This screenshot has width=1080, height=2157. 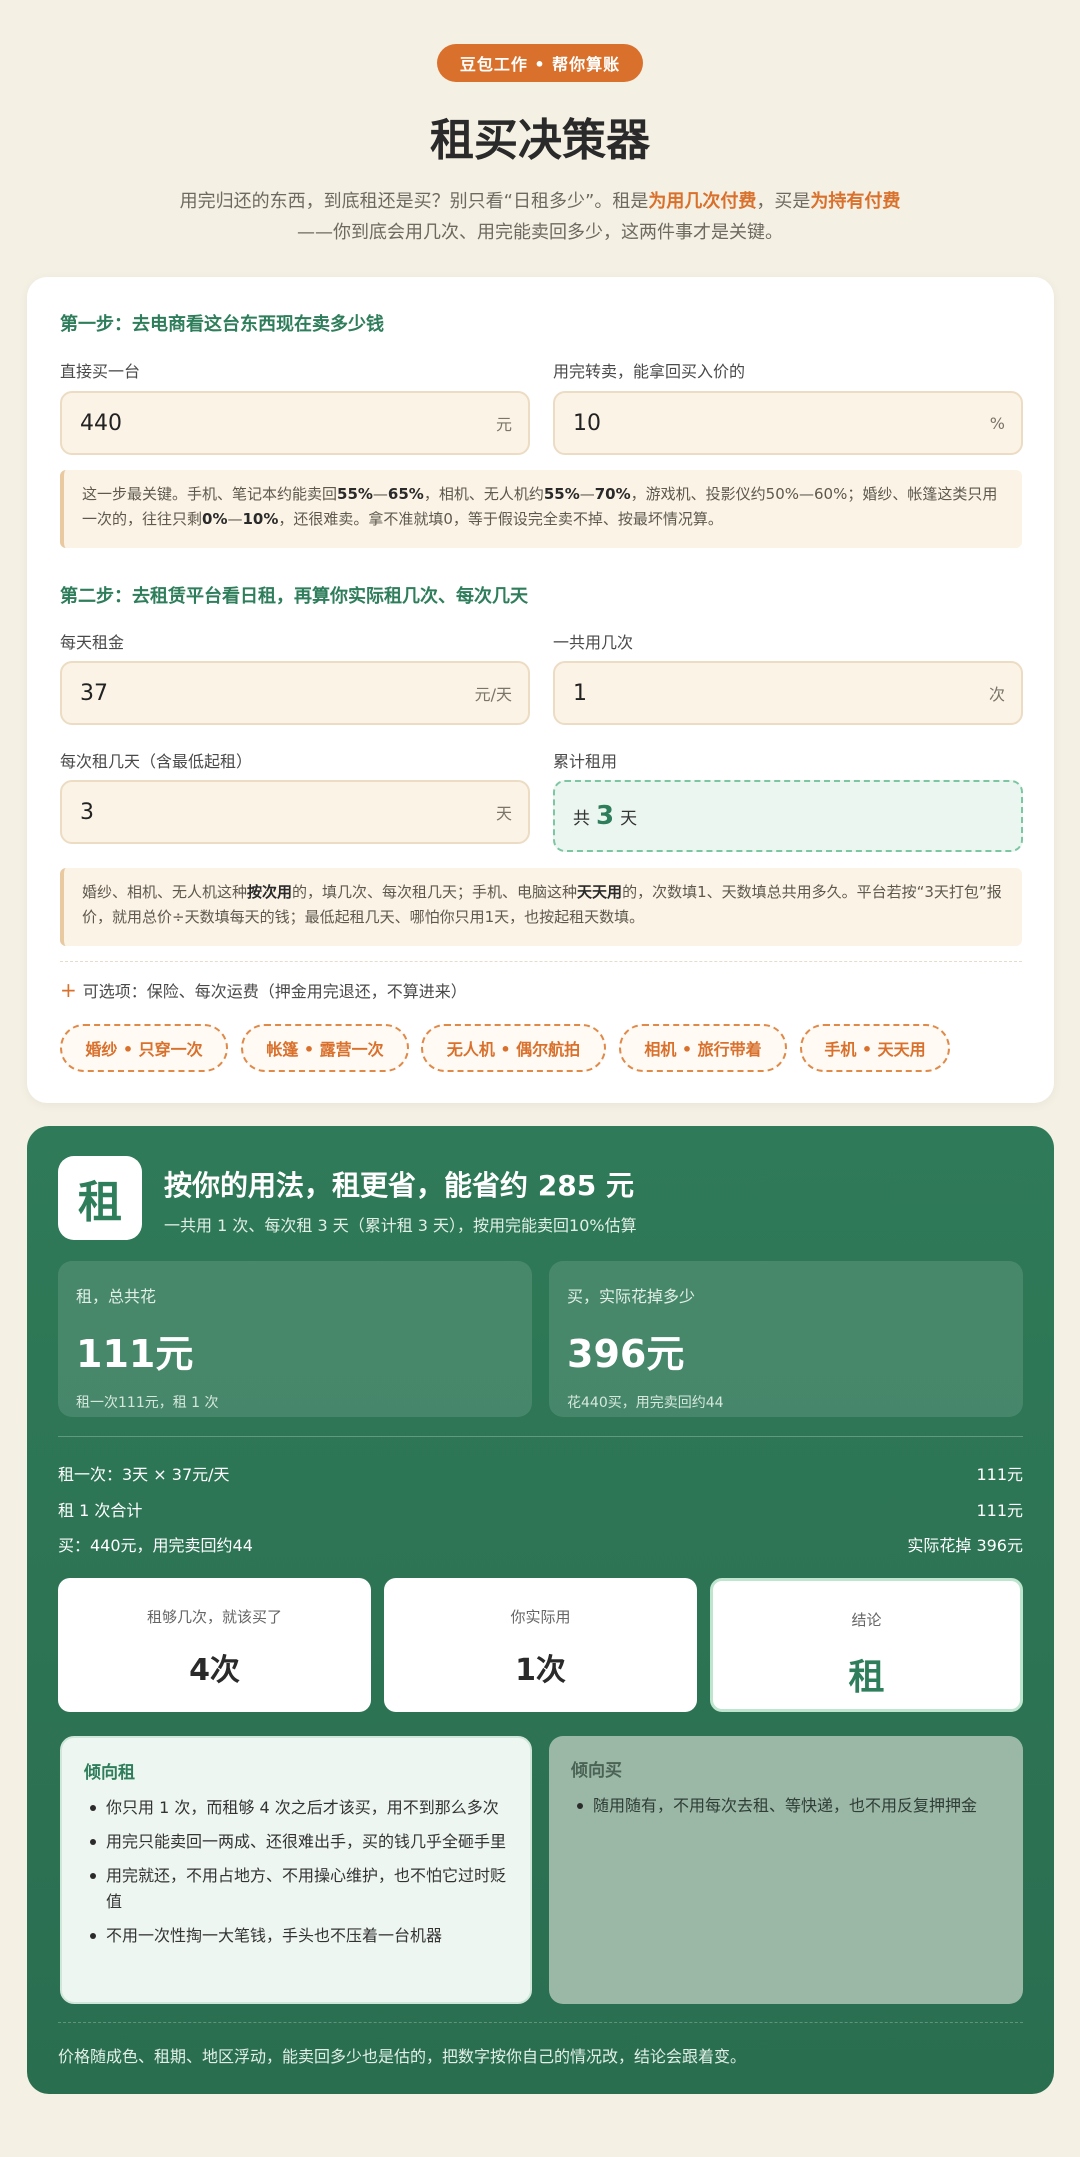 I want to click on buy-summary-box: 买，实际花掉多少 396元 花440买，用完卖回约44, so click(x=786, y=1339).